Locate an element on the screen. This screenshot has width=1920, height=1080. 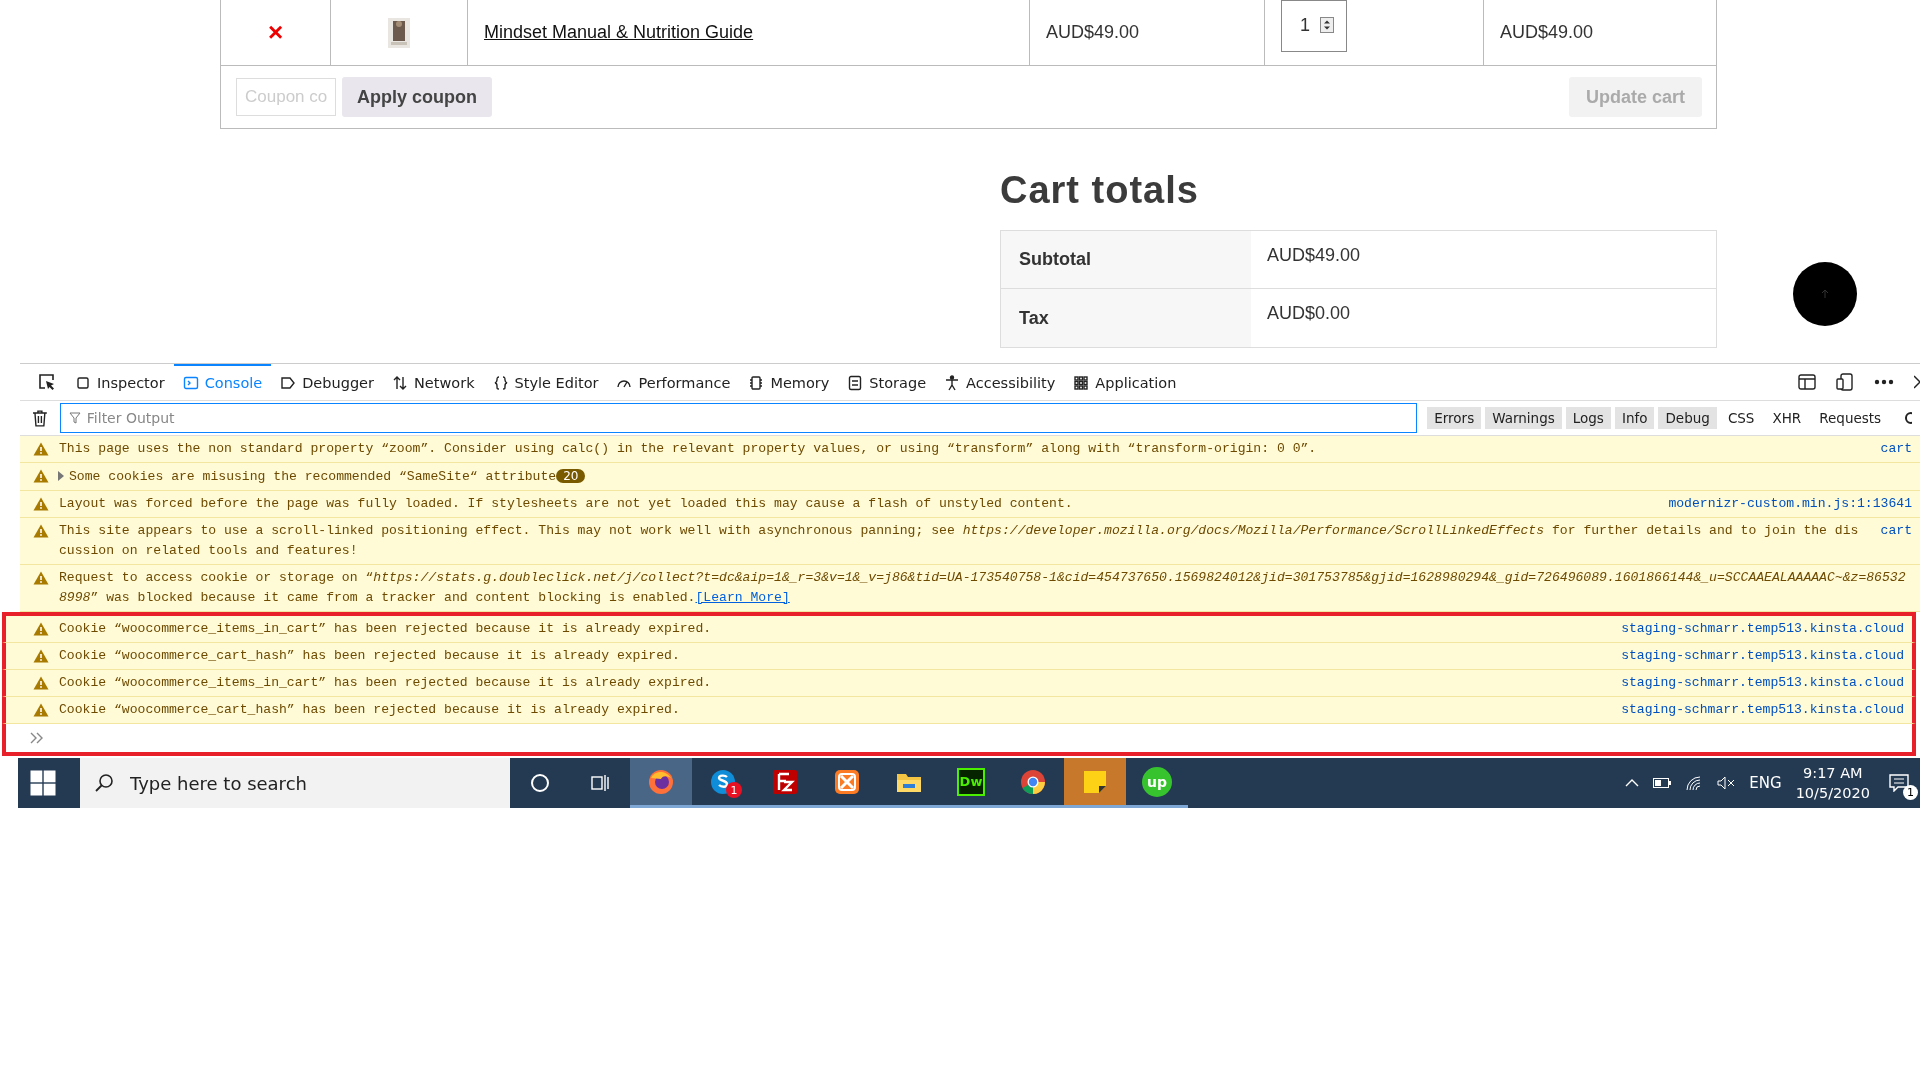
source-link: modernizr-custom.min.js:1:13641 is located at coordinates (1790, 504).